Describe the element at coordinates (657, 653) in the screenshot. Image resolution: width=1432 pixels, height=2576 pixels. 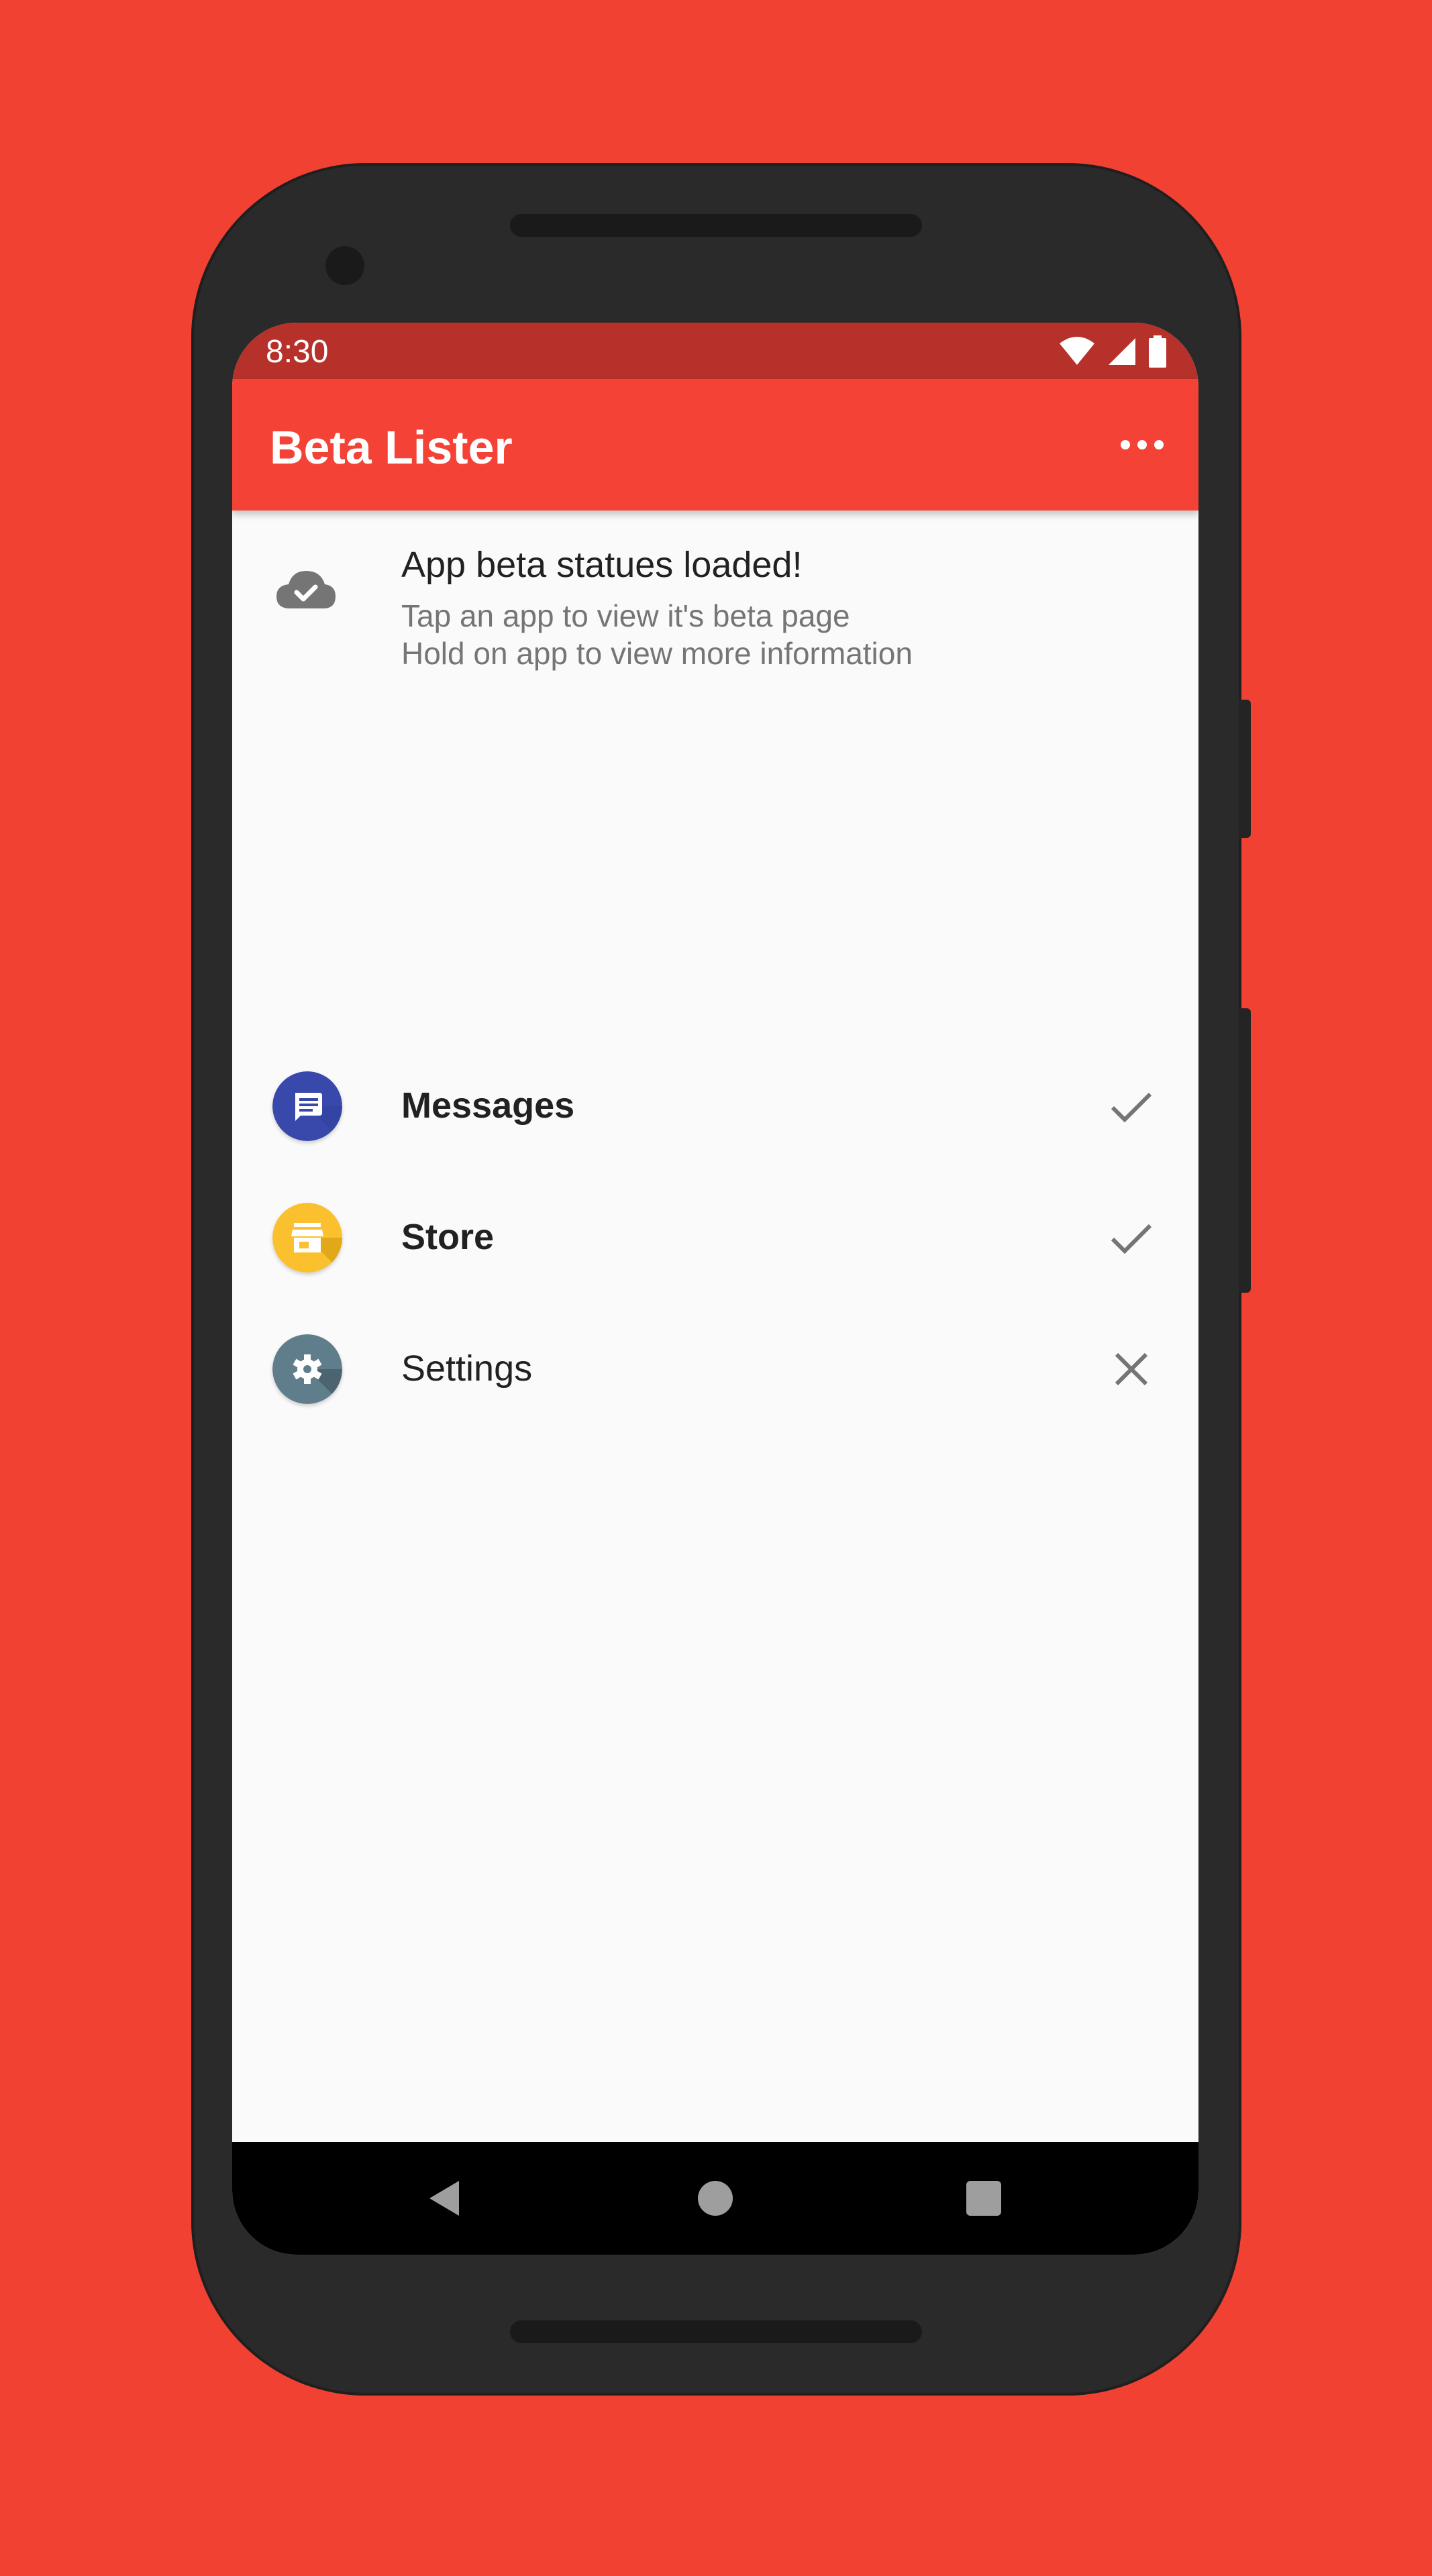
I see `info-hint-hold: Hold on app to view more information` at that location.